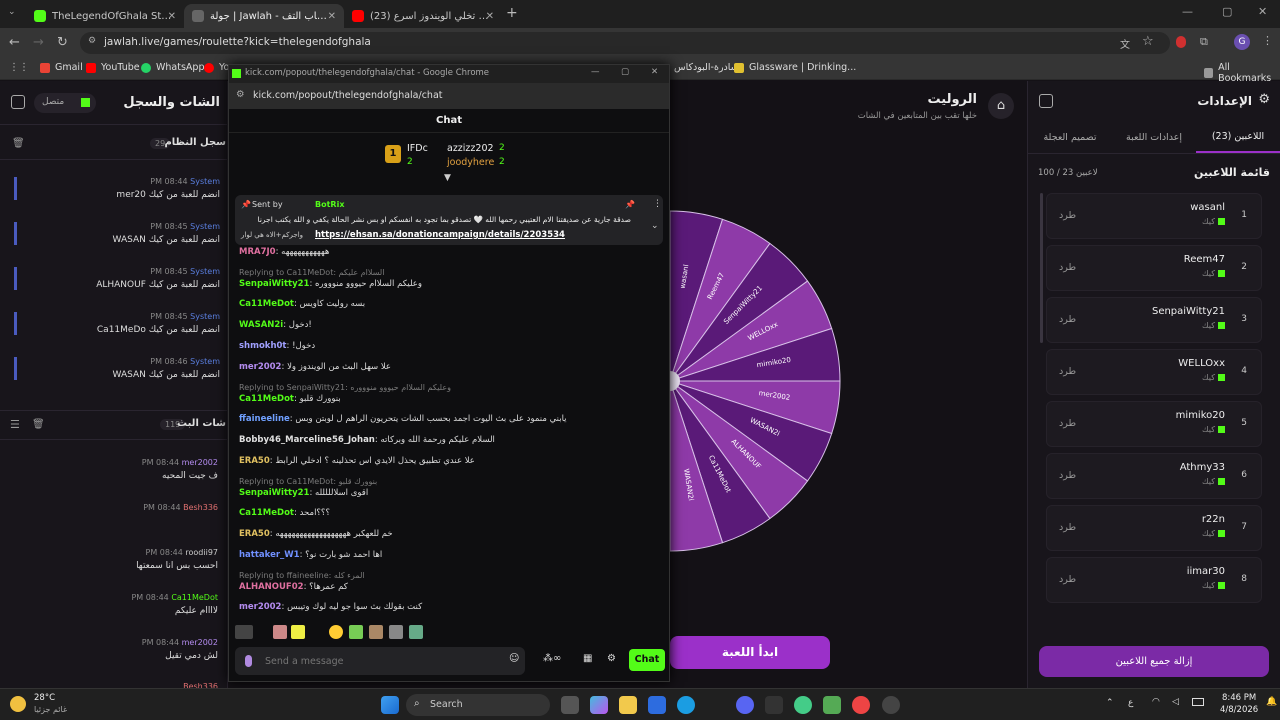 This screenshot has height=720, width=1280. What do you see at coordinates (1046, 101) in the screenshot?
I see `collapse-settings-icon` at bounding box center [1046, 101].